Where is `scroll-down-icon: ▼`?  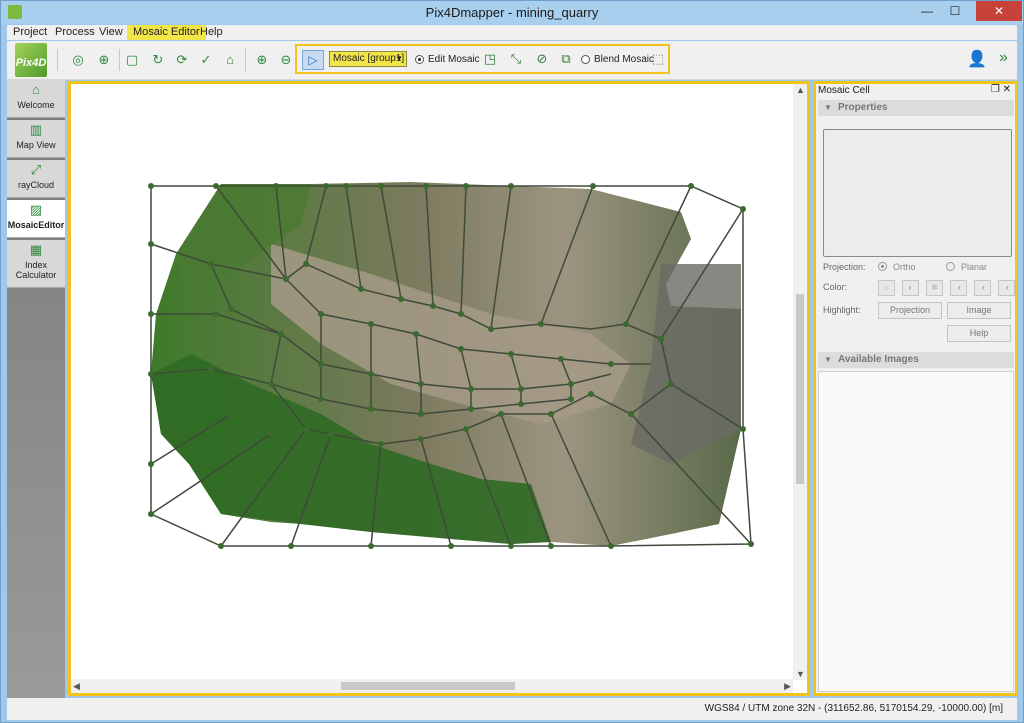
scroll-down-icon: ▼ is located at coordinates (800, 674).